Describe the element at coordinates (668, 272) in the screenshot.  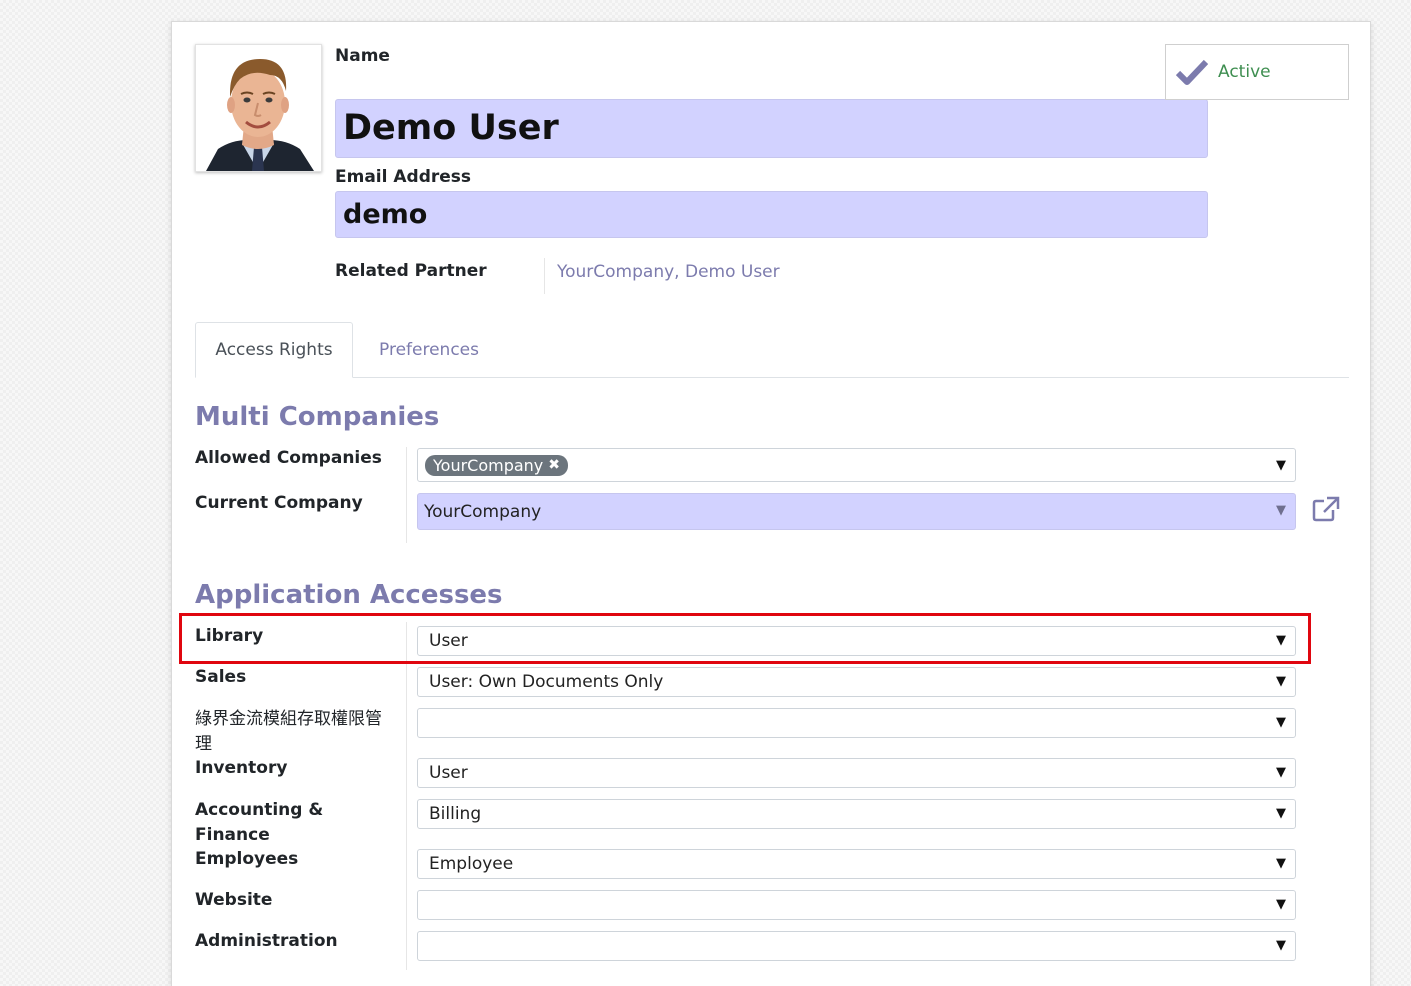
I see `related-partner-link: YourCompany, Demo User` at that location.